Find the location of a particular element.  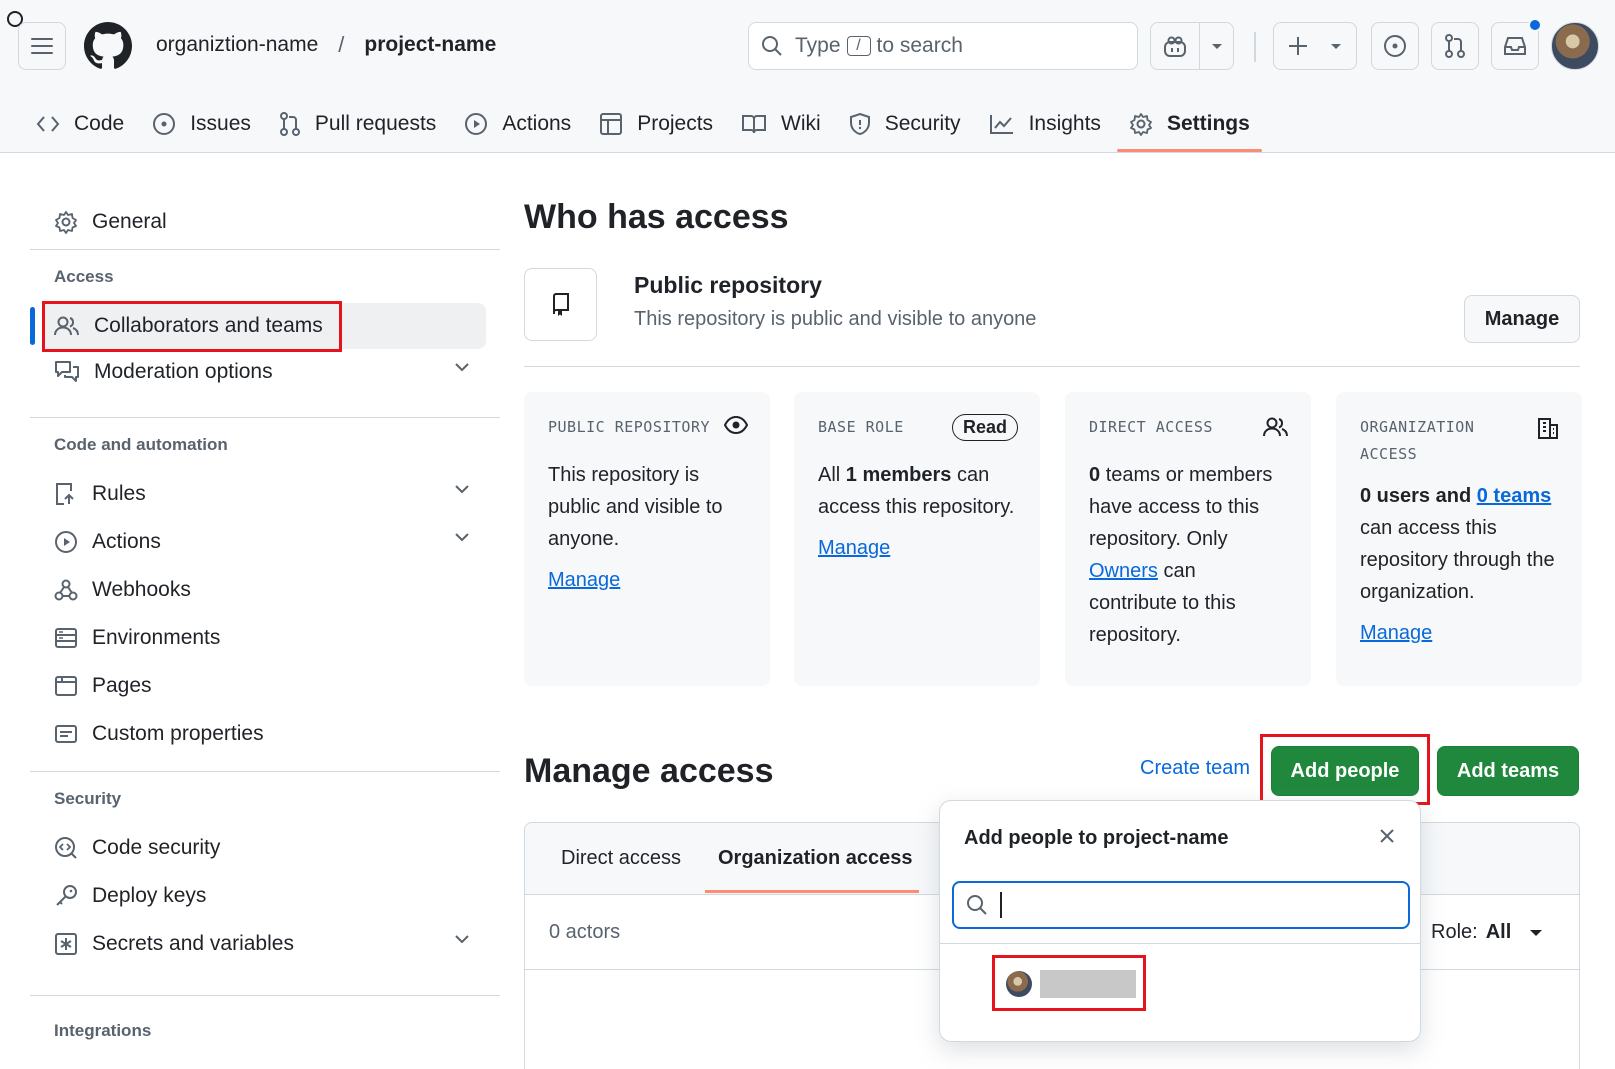

breadcrumb: organiztion-name / project-name is located at coordinates (326, 45).